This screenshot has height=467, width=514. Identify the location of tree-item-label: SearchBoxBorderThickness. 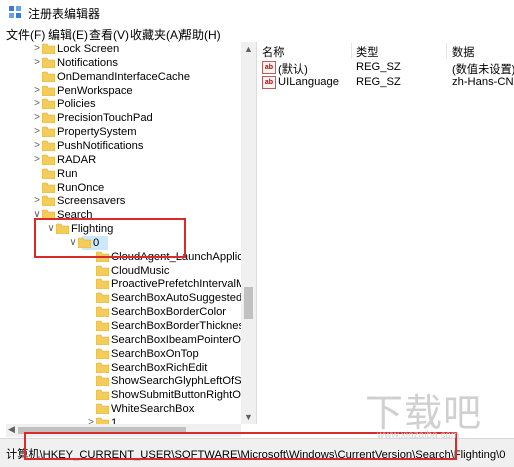
(180, 326).